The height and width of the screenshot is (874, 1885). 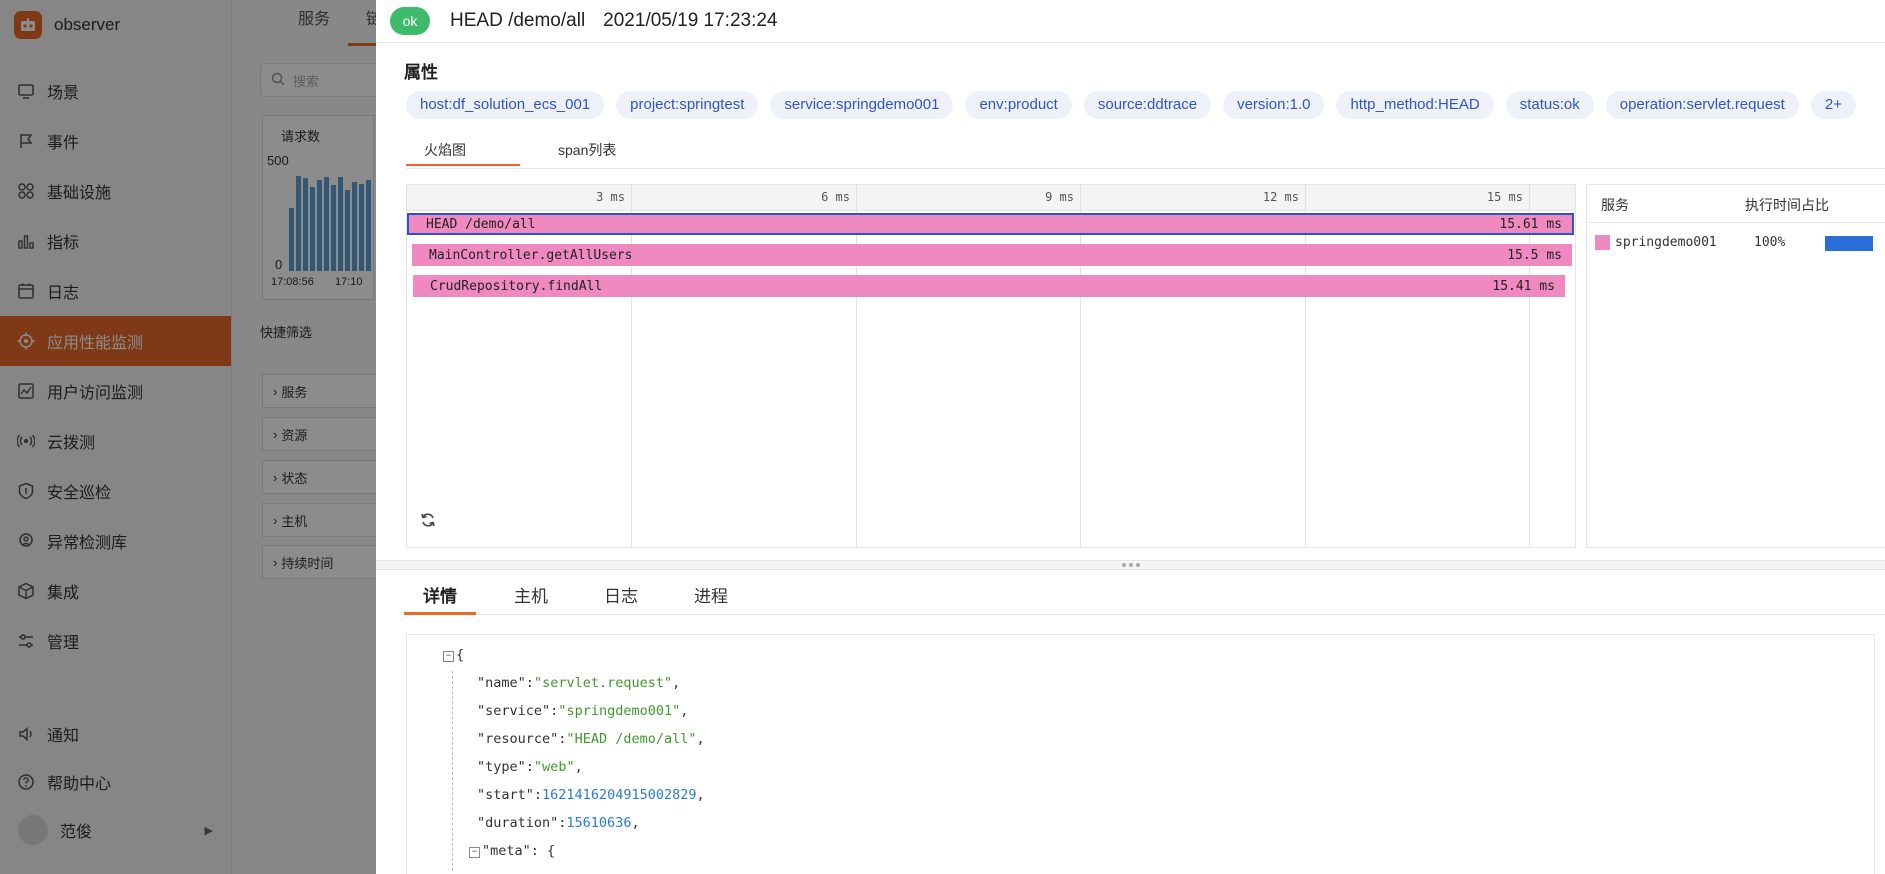 What do you see at coordinates (1833, 105) in the screenshot?
I see `more-tags-button: 2+` at bounding box center [1833, 105].